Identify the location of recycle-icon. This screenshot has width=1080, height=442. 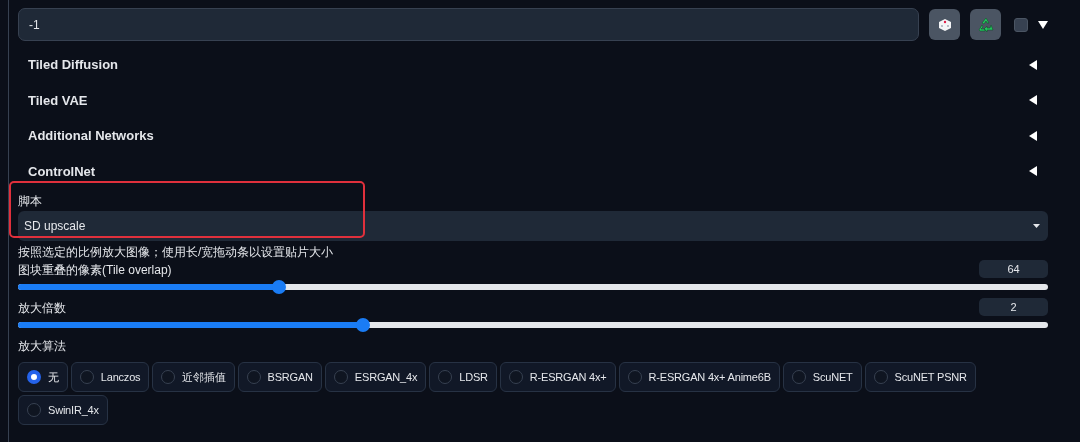
(985, 24).